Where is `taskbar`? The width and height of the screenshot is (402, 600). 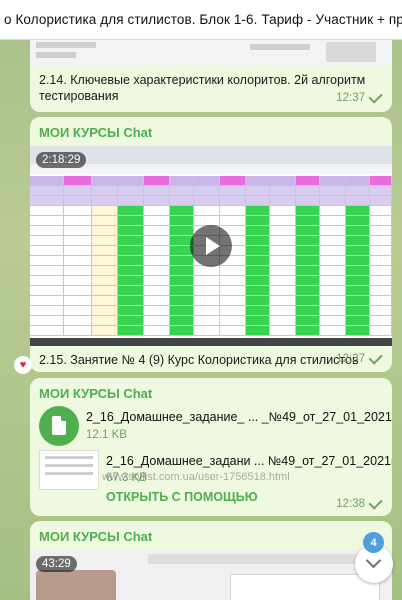 taskbar is located at coordinates (211, 342).